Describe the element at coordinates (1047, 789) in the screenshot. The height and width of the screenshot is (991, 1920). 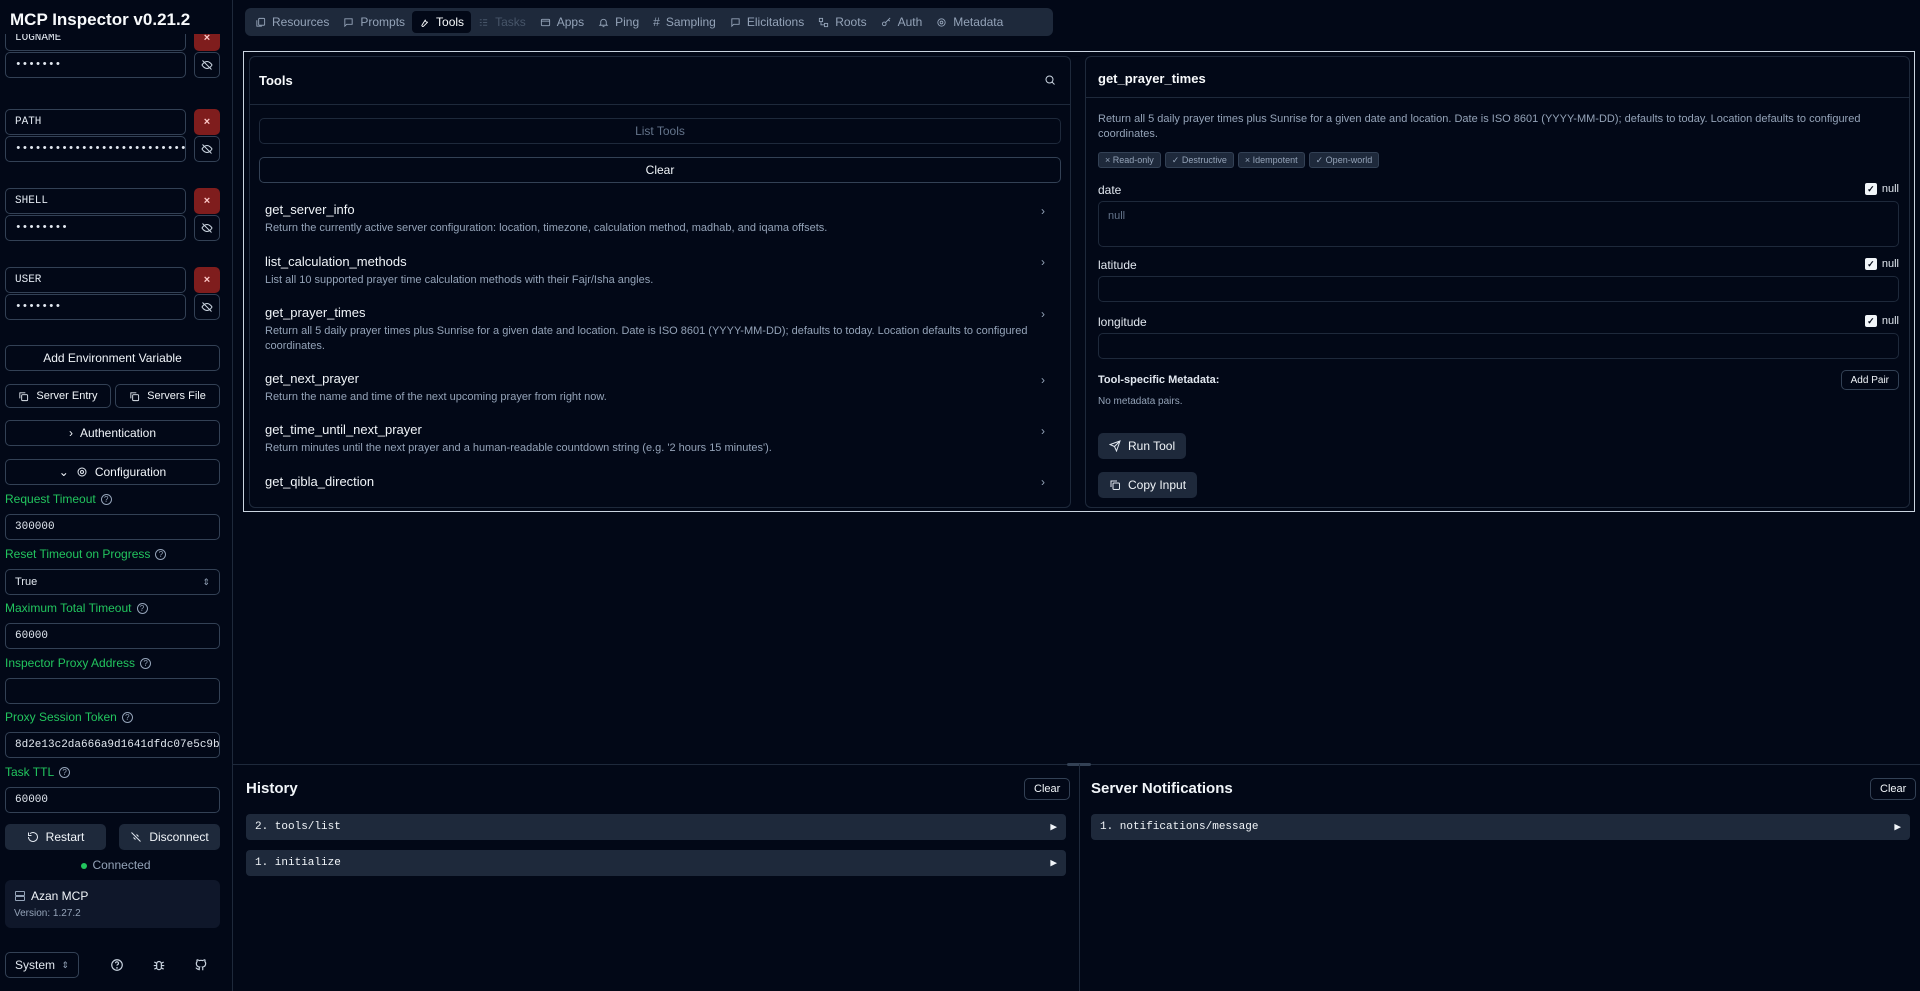
I see `clear-history-button: Clear` at that location.